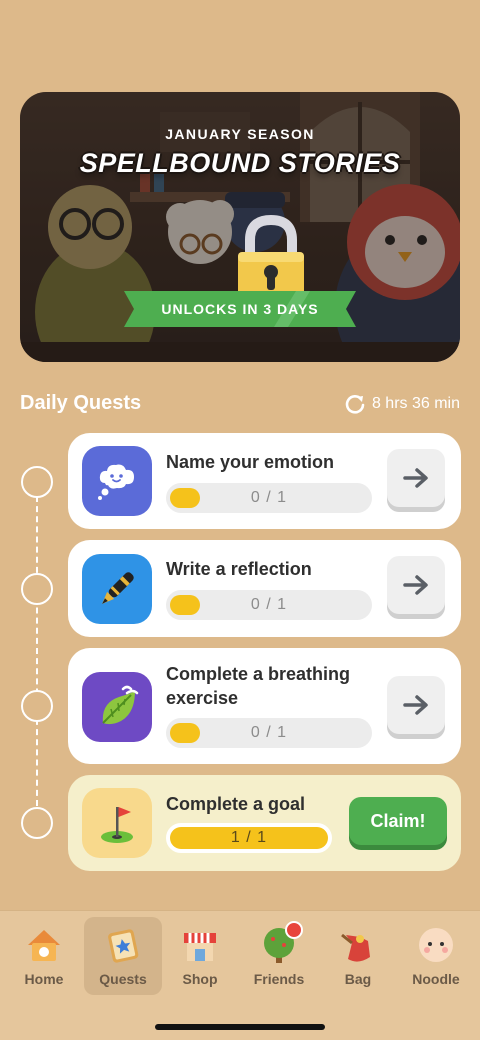  Describe the element at coordinates (436, 979) in the screenshot. I see `tab-label: Noodle` at that location.